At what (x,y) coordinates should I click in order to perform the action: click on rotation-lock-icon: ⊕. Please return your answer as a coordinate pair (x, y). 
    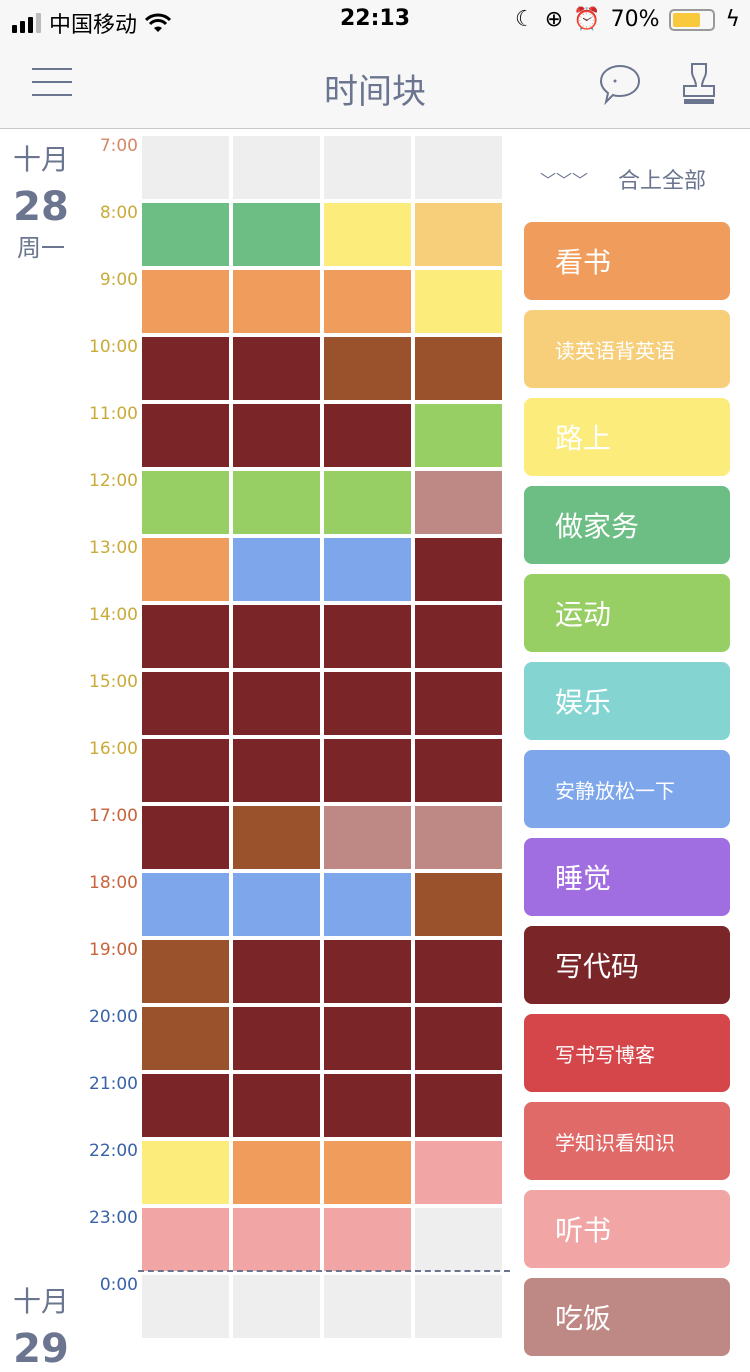
    Looking at the image, I should click on (554, 19).